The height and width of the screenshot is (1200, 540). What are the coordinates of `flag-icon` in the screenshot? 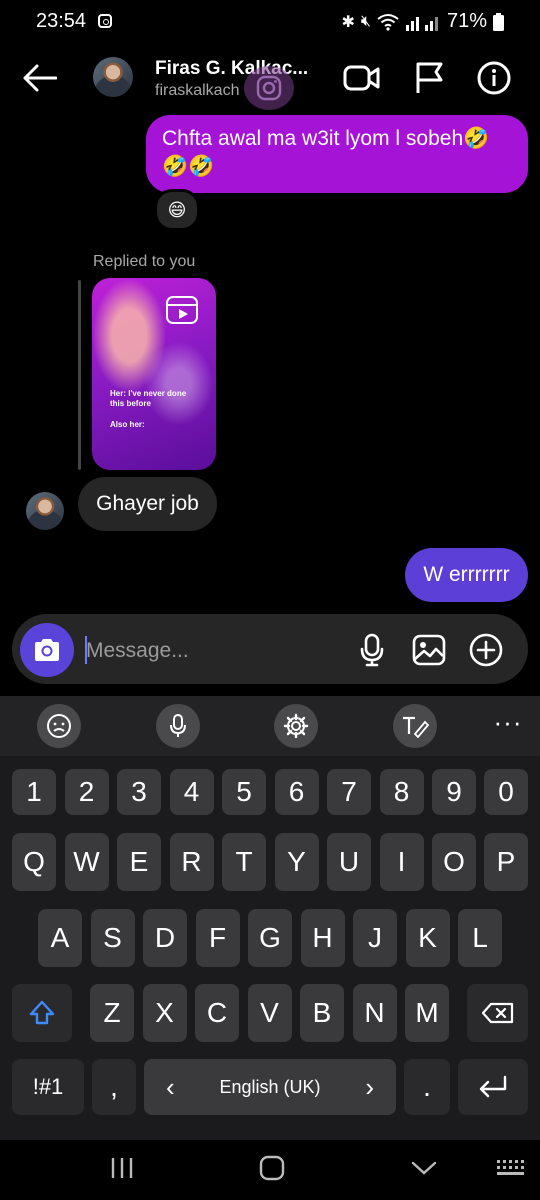 It's located at (429, 77).